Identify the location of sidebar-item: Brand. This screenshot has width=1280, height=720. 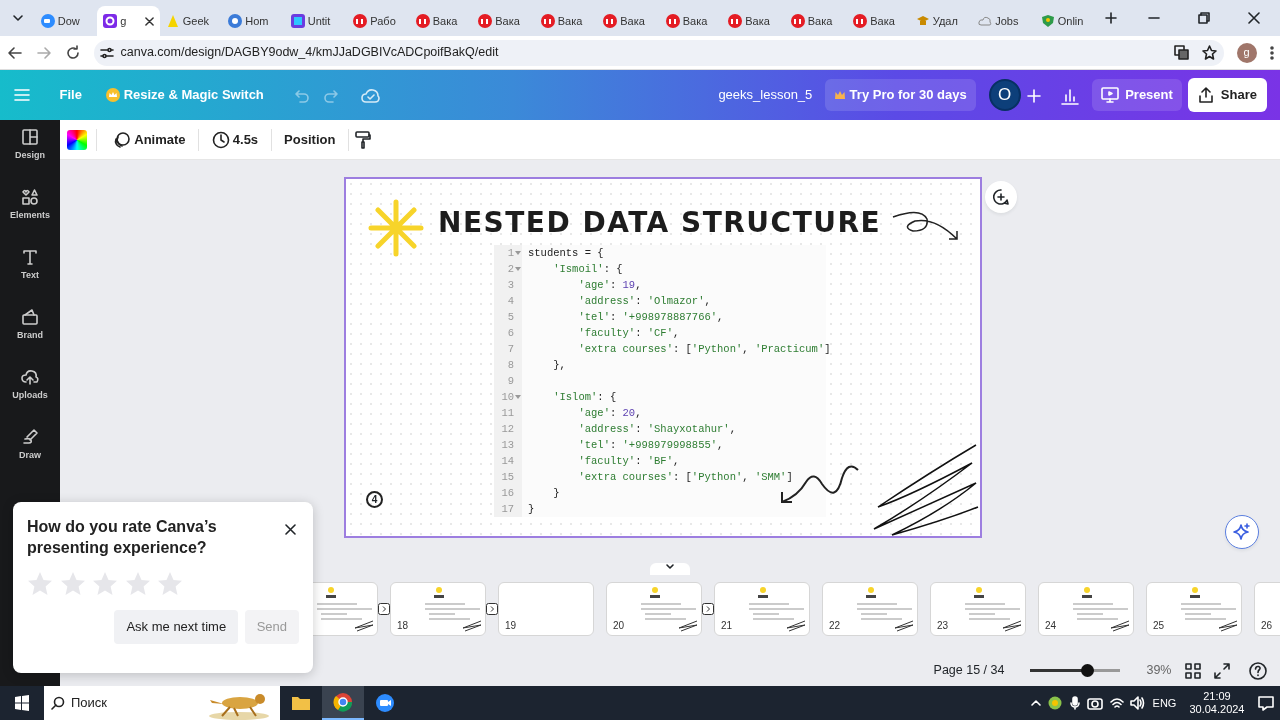
(30, 330).